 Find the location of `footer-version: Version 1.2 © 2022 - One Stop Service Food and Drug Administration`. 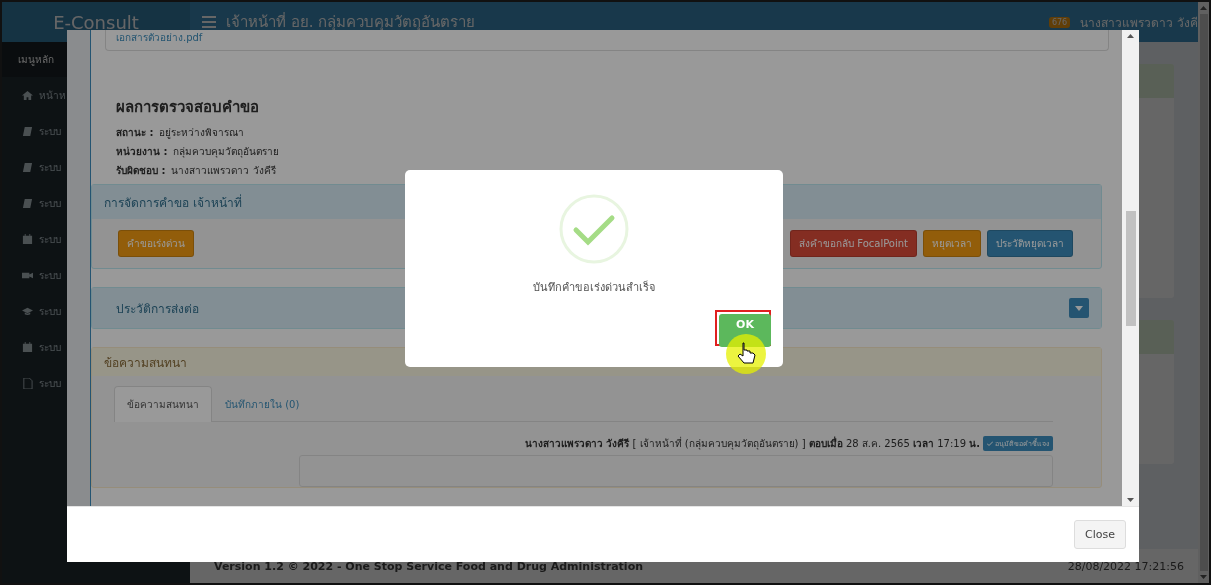

footer-version: Version 1.2 © 2022 - One Stop Service Food and Drug Administration is located at coordinates (429, 566).